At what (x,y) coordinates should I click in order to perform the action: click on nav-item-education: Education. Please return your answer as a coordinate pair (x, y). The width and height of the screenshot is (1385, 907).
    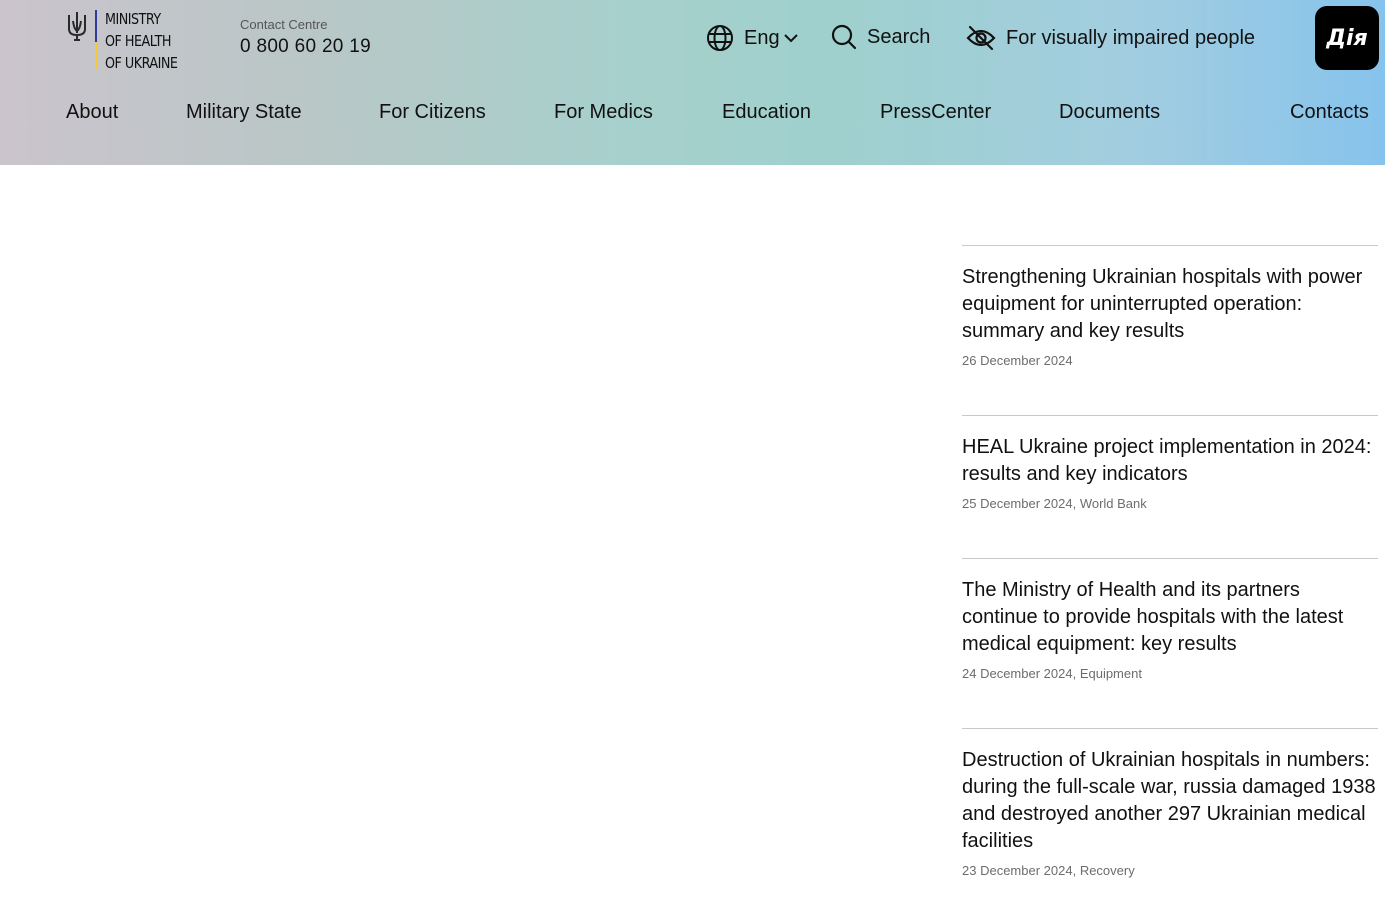
    Looking at the image, I should click on (766, 112).